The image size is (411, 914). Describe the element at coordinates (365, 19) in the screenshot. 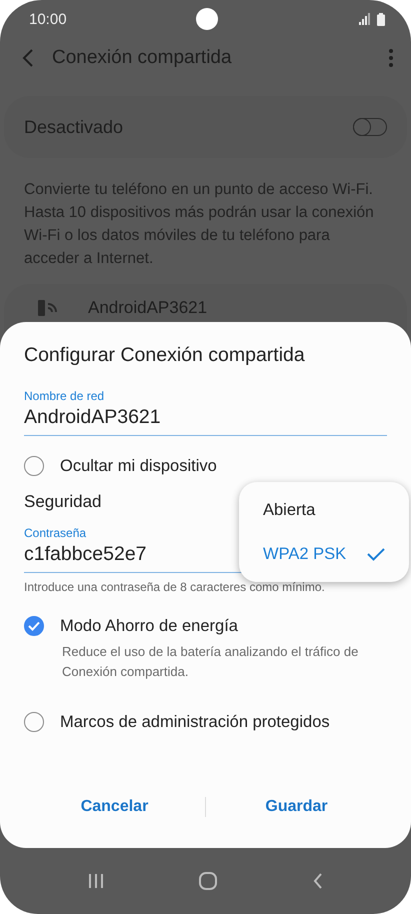

I see `signal-icon` at that location.